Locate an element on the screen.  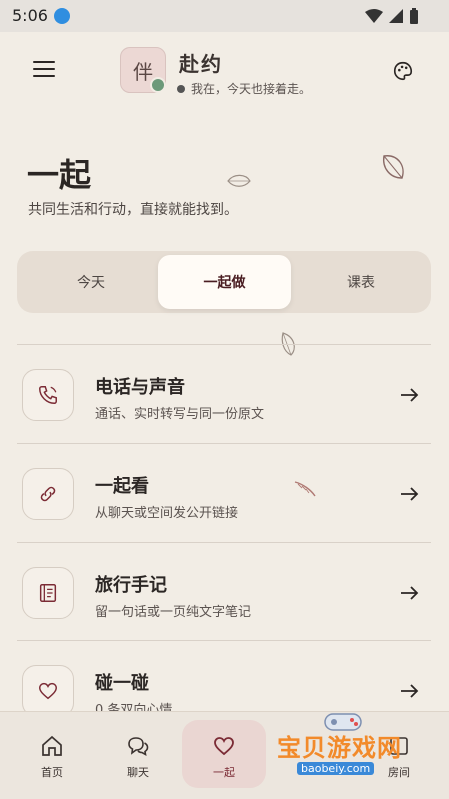
tab-today: 今天 is located at coordinates (91, 282).